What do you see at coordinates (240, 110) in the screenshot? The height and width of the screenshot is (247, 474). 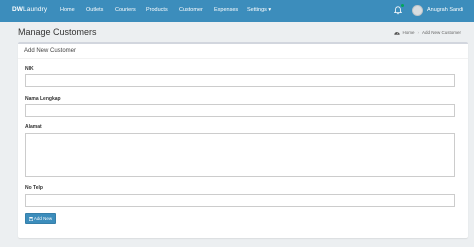 I see `nama-lengkap-input` at bounding box center [240, 110].